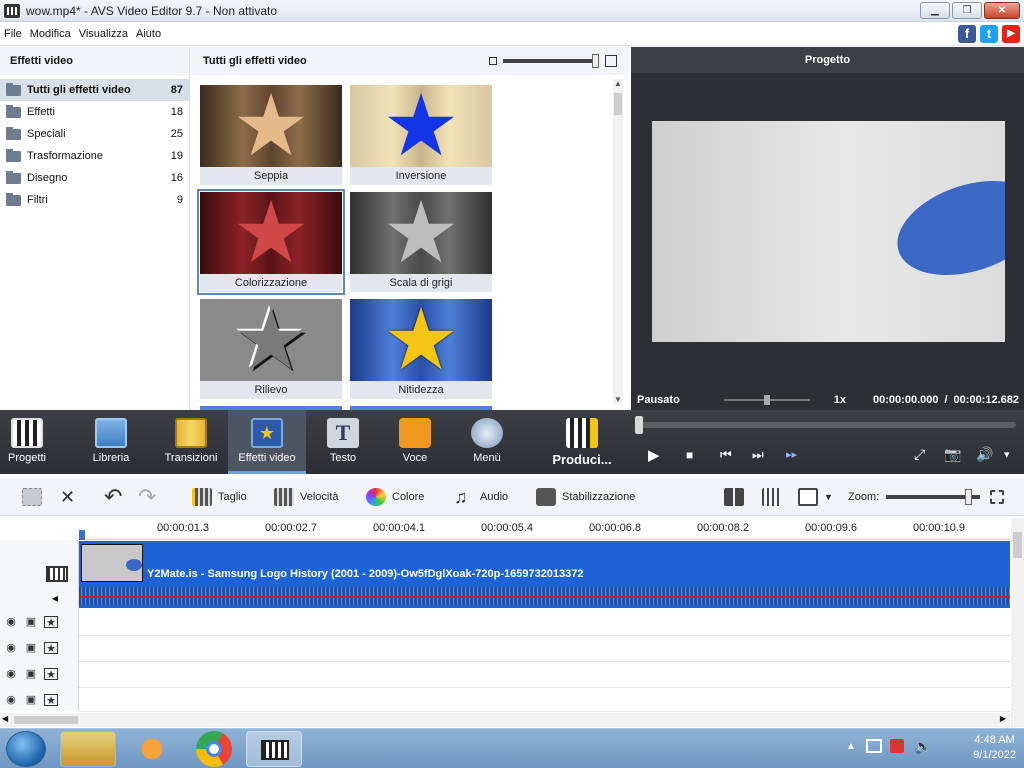  I want to click on effect-tile-rilievo: ★ Rilievo, so click(271, 349).